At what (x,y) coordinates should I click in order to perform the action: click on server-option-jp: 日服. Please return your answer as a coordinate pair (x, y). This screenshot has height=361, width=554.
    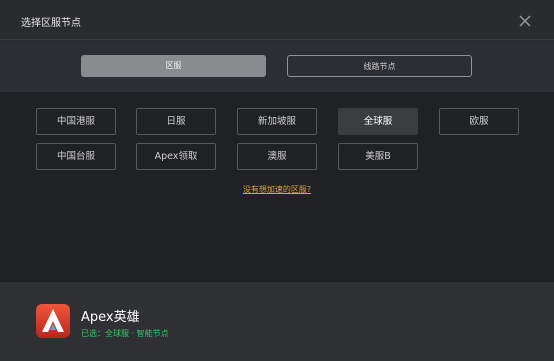
    Looking at the image, I should click on (176, 121).